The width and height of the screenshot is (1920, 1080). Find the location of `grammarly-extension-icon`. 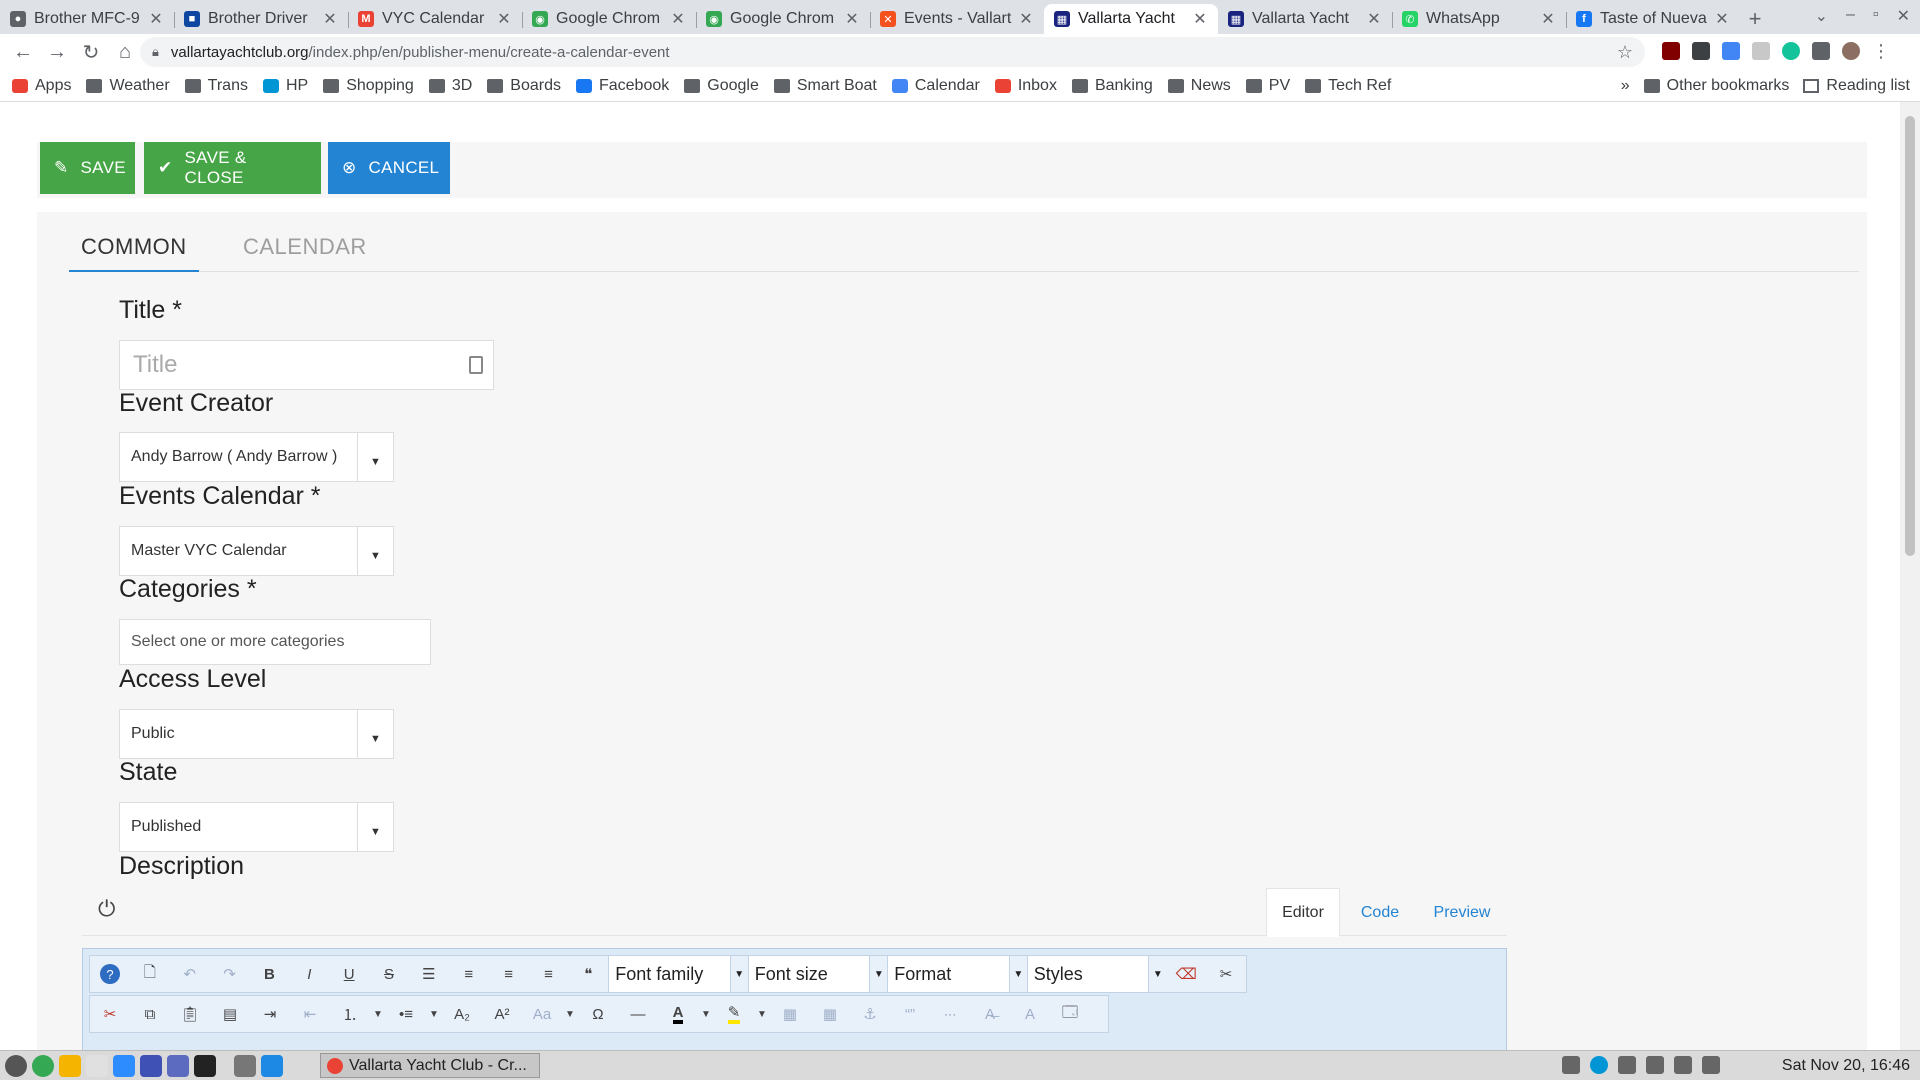

grammarly-extension-icon is located at coordinates (1791, 51).